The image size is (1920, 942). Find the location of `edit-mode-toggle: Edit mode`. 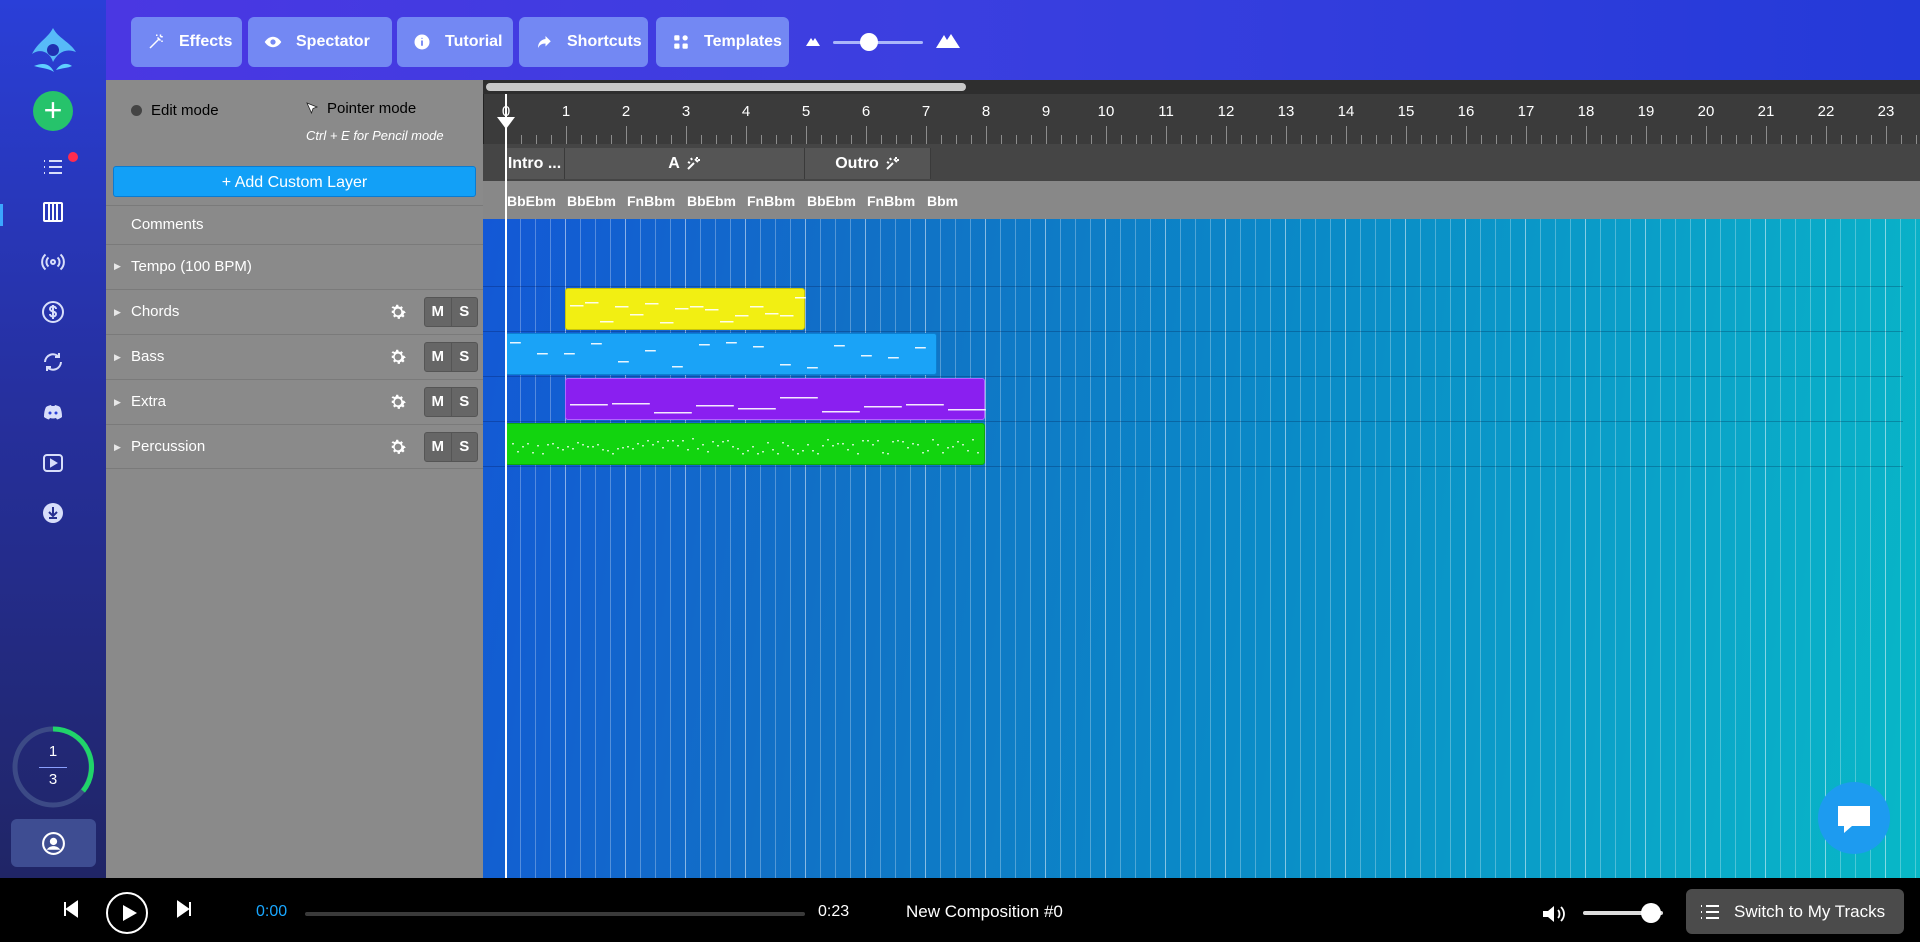

edit-mode-toggle: Edit mode is located at coordinates (175, 110).